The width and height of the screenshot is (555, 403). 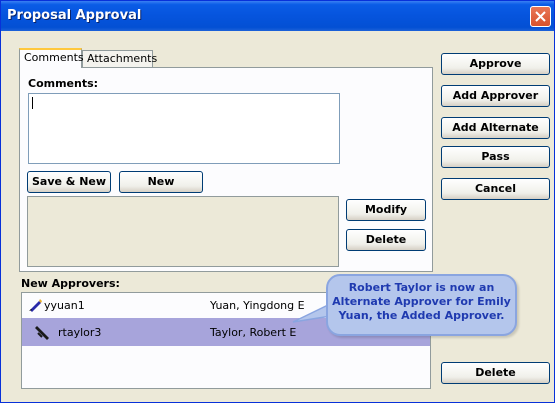 I want to click on cancel-button: Cancel, so click(x=495, y=189).